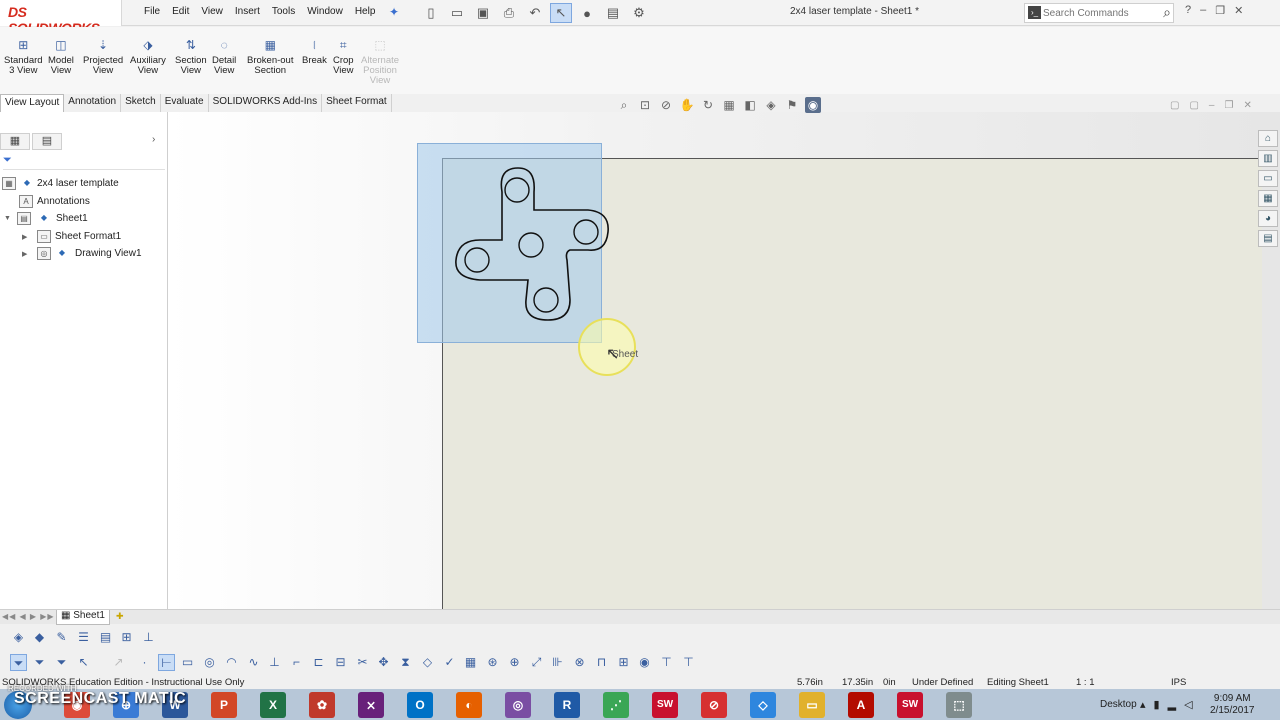 This screenshot has width=1280, height=720. Describe the element at coordinates (32, 103) in the screenshot. I see `tab-view-layout: View Layout` at that location.